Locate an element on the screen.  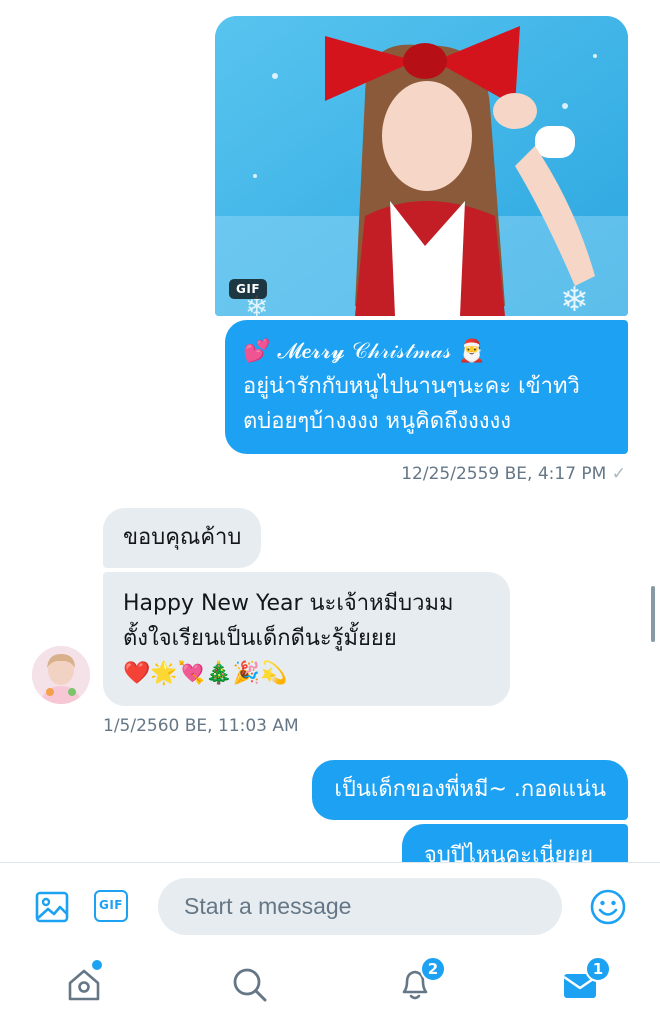
avatar-image is located at coordinates (61, 675).